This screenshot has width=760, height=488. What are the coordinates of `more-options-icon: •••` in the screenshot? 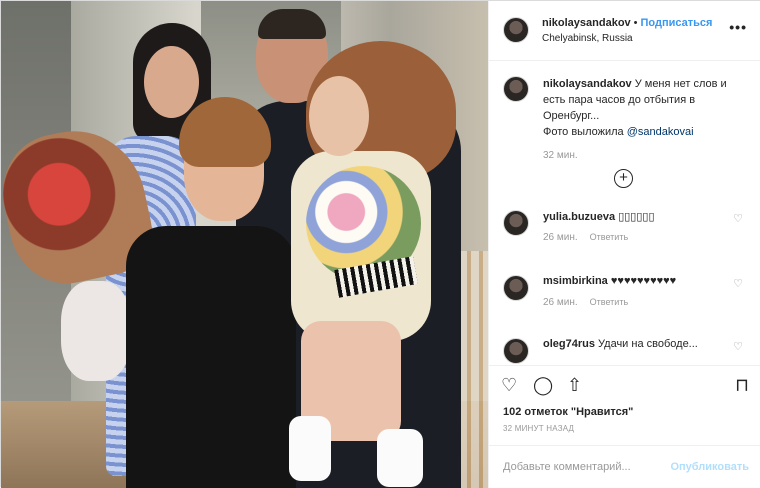 It's located at (738, 27).